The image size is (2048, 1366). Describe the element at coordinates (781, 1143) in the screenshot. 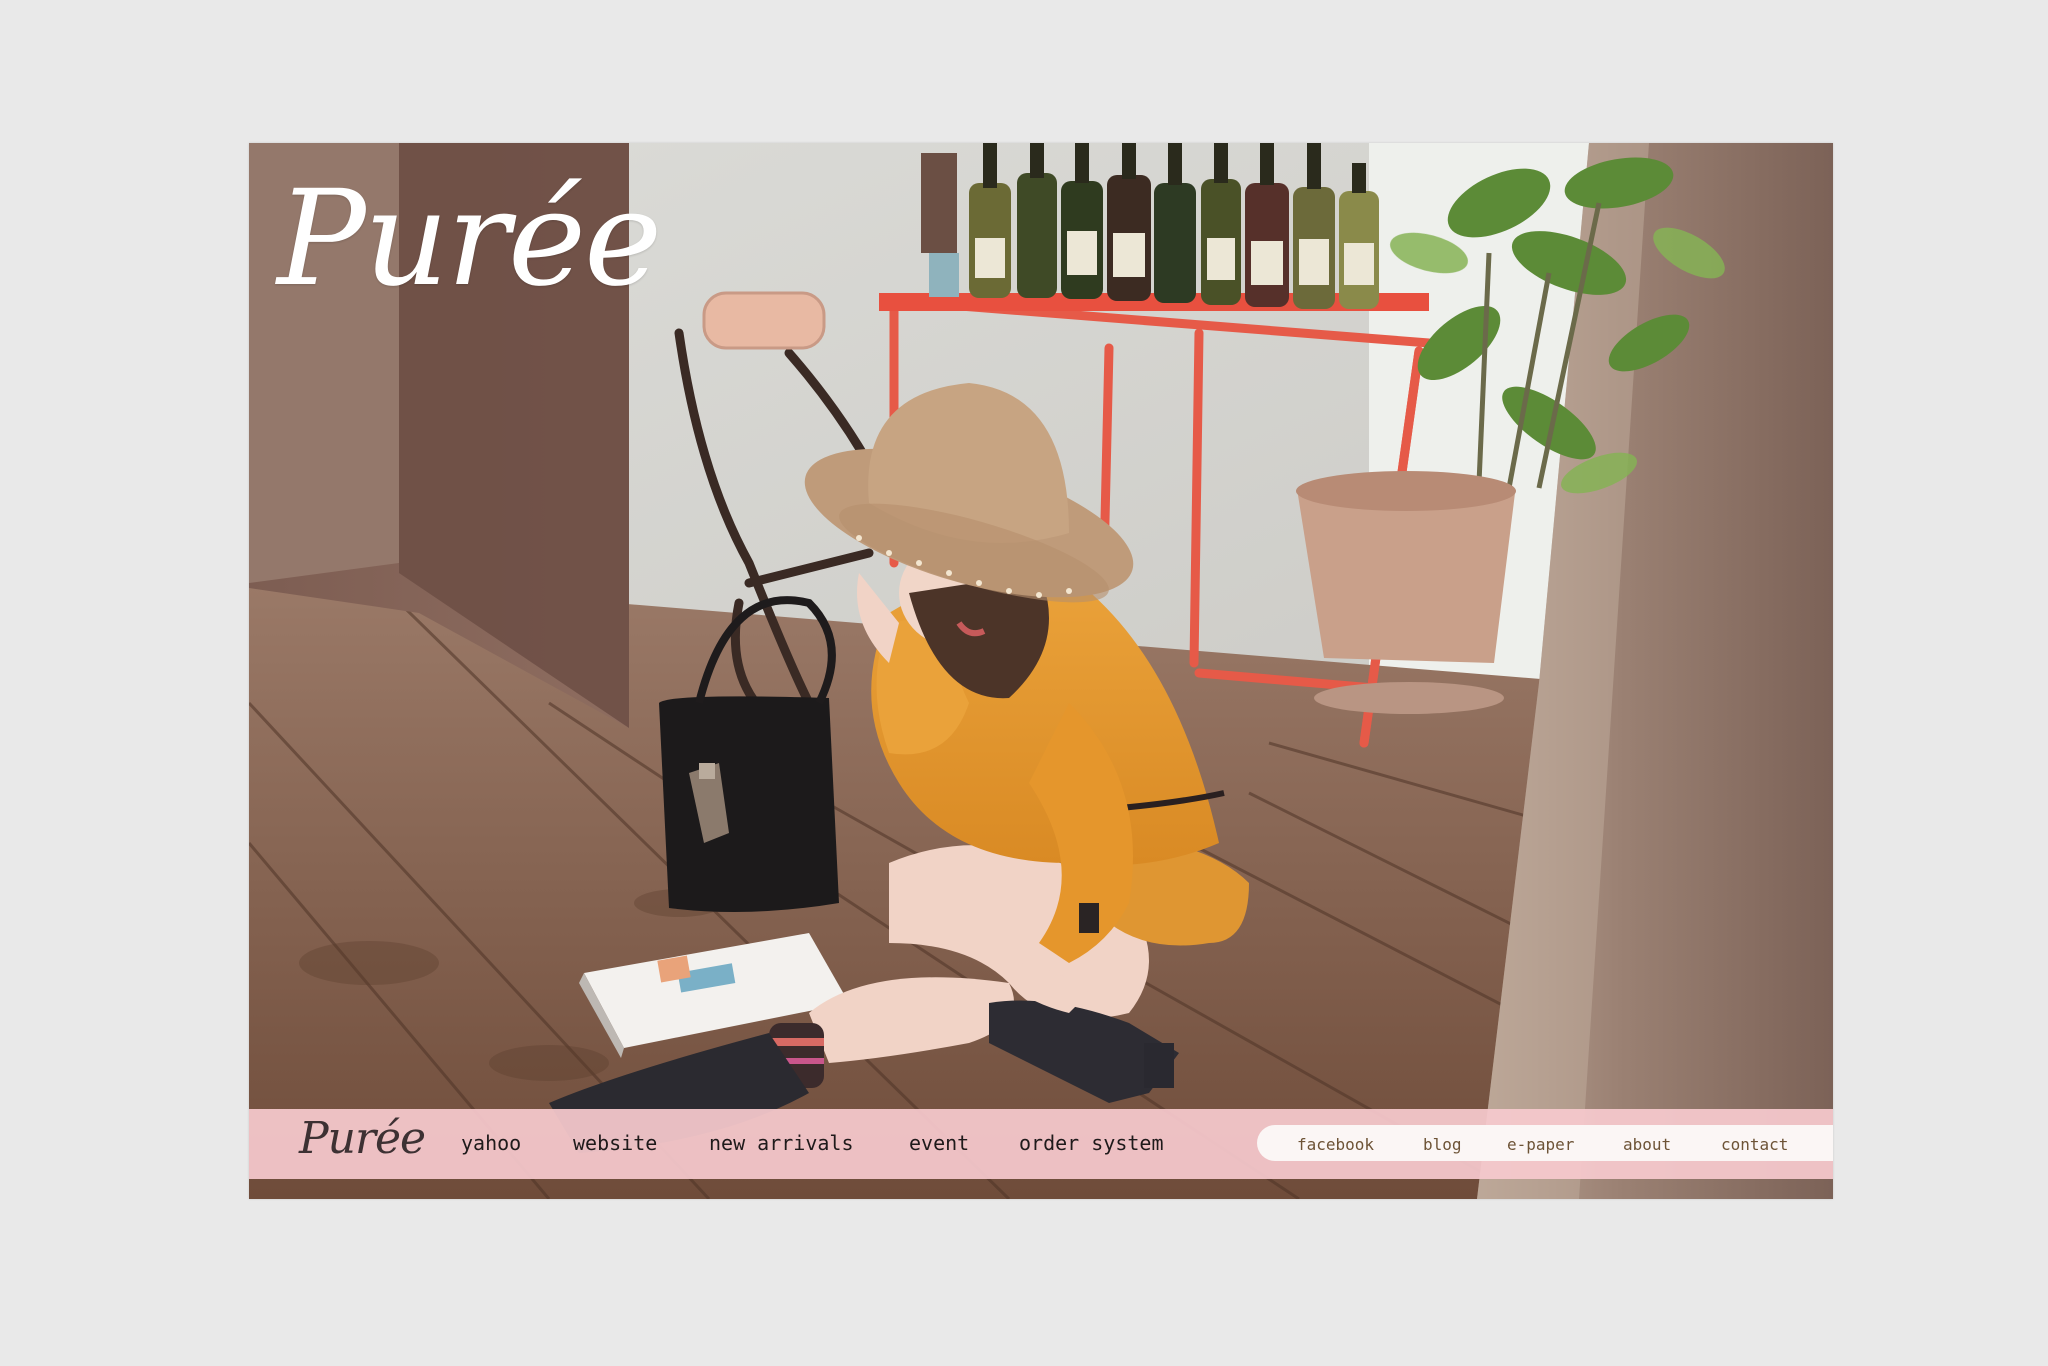

I see `nav-link-new-arrivals: new arrivals` at that location.